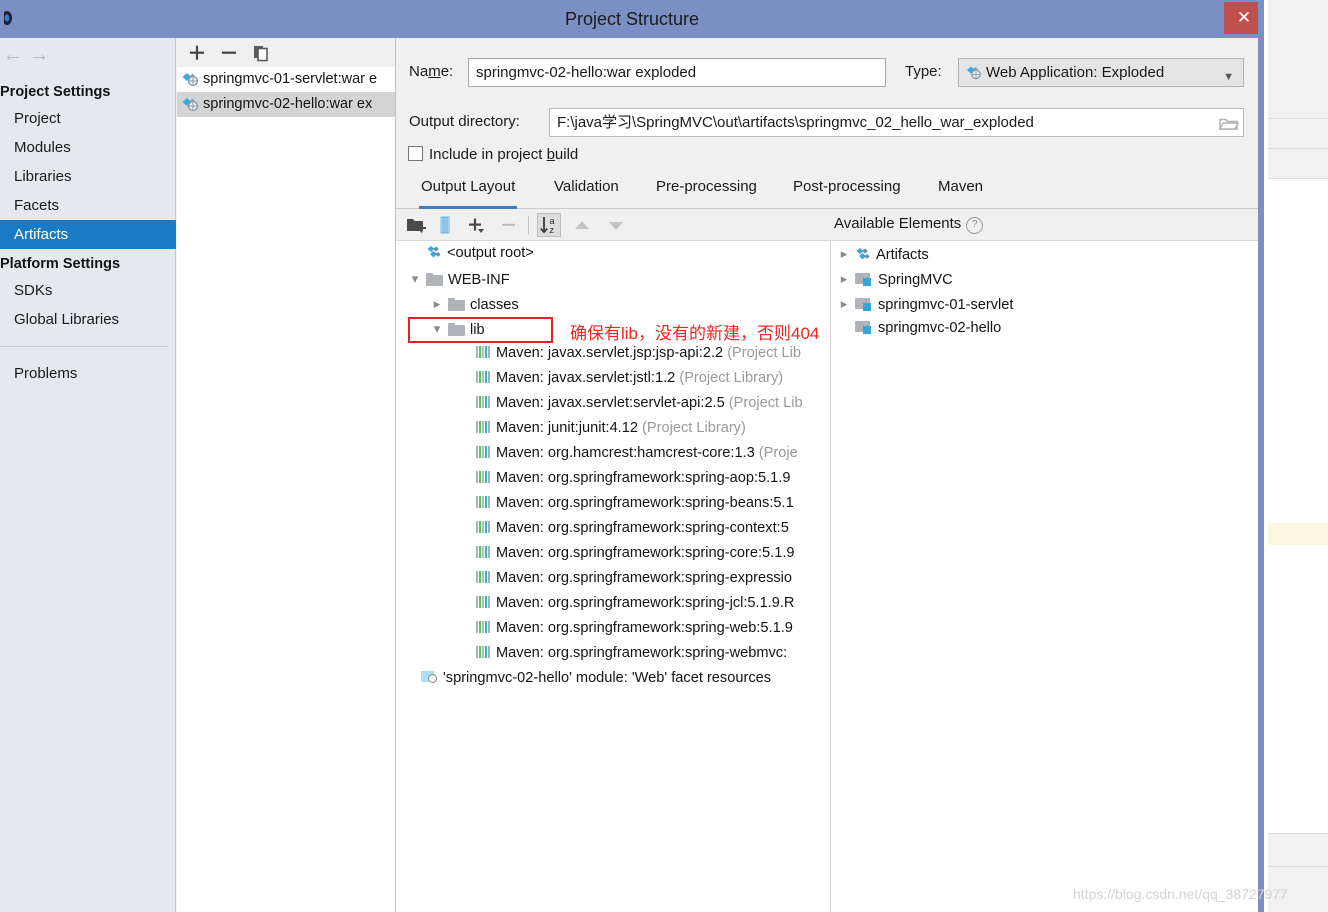  I want to click on tree-node-label: lib, so click(477, 330).